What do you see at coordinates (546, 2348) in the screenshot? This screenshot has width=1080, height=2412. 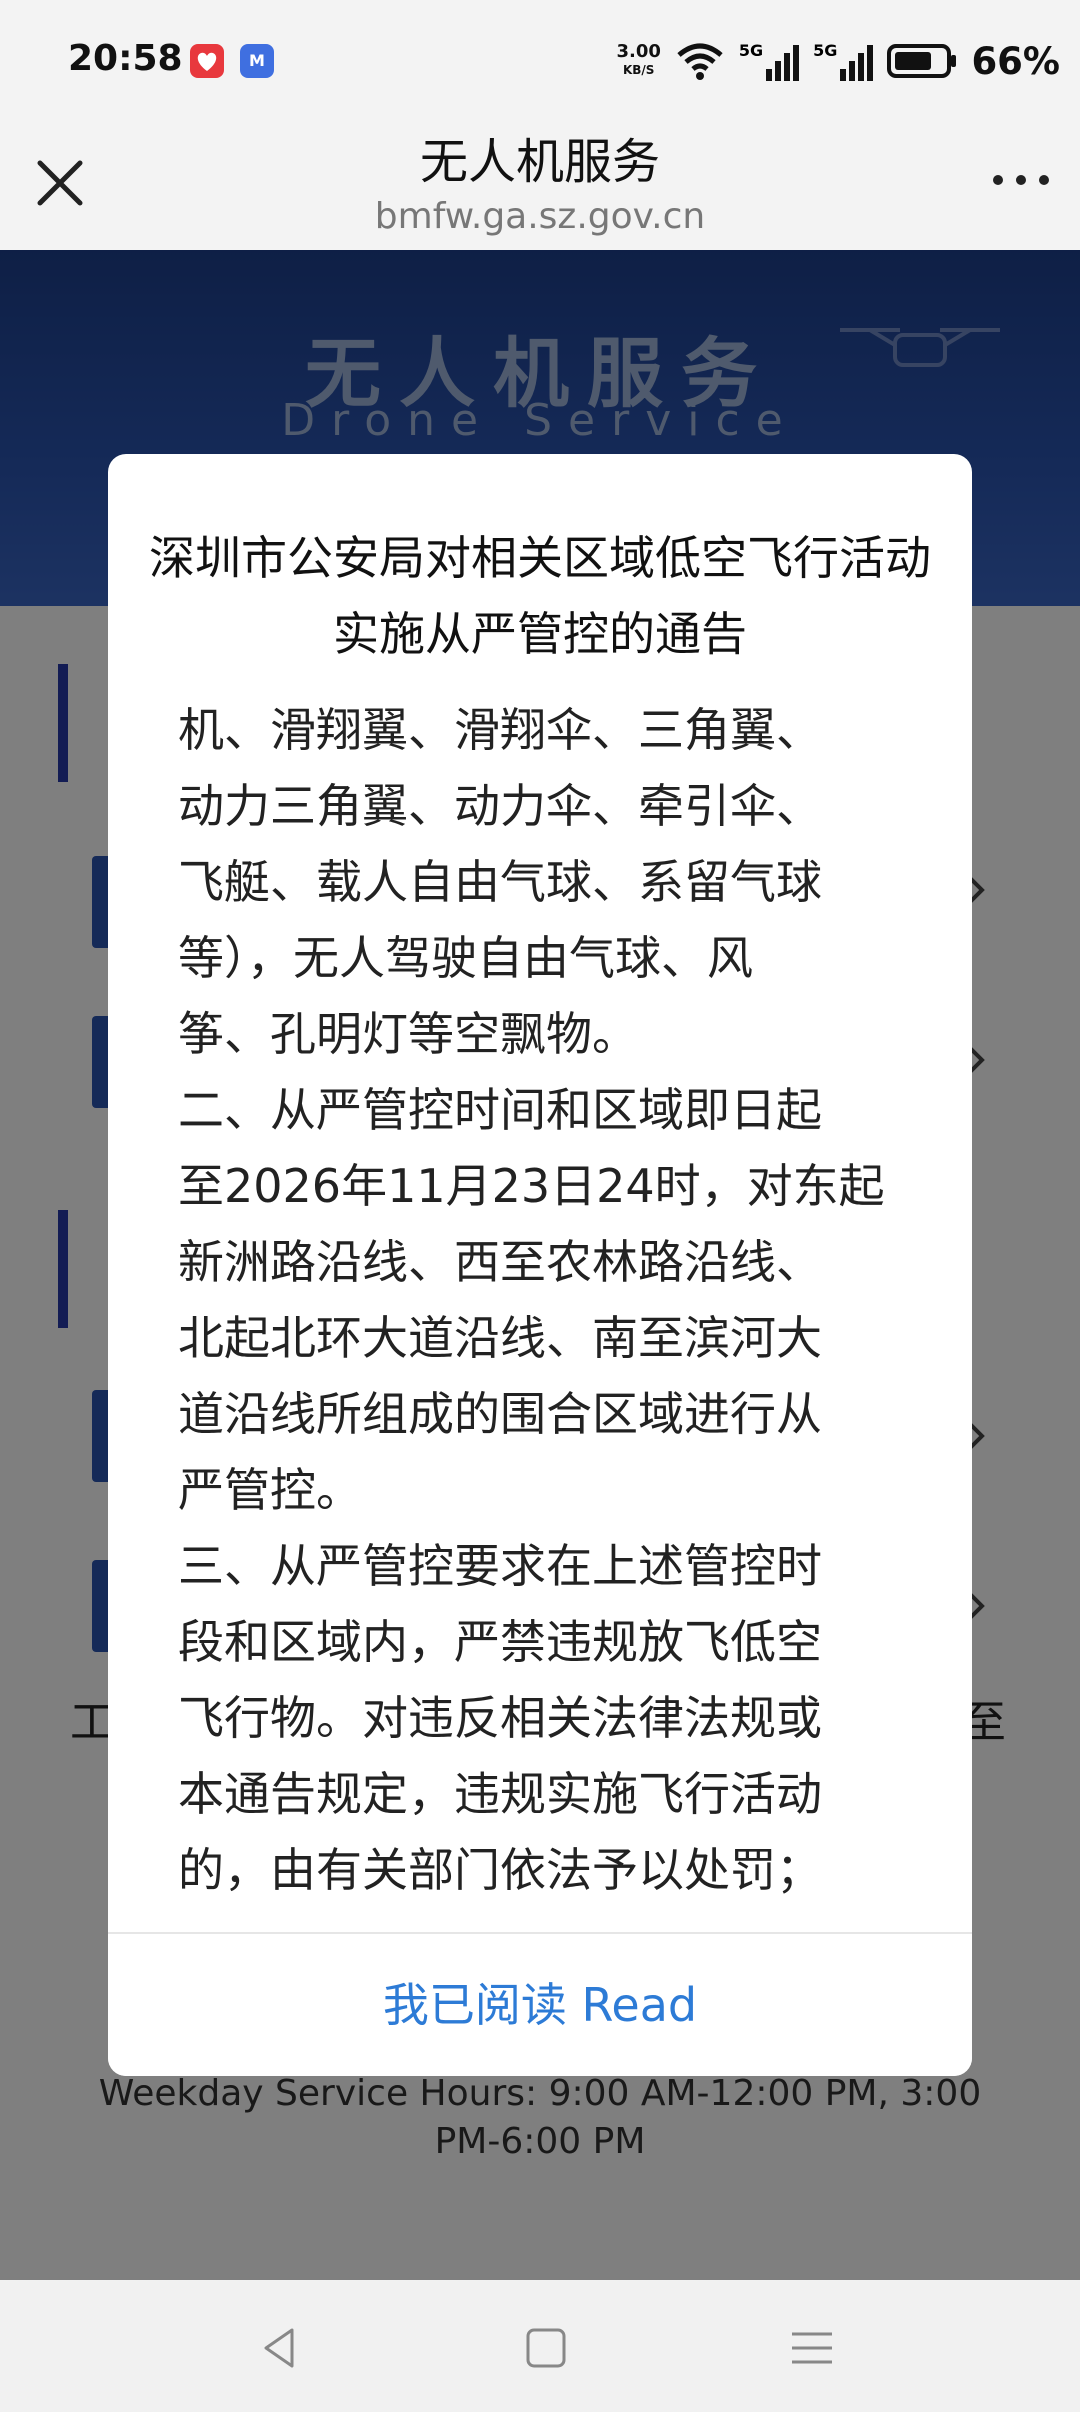 I see `home-icon` at bounding box center [546, 2348].